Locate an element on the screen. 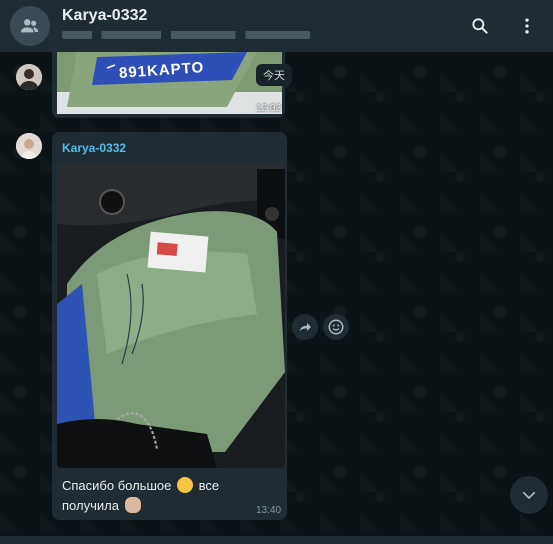 This screenshot has height=544, width=553. group-avatar is located at coordinates (30, 26).